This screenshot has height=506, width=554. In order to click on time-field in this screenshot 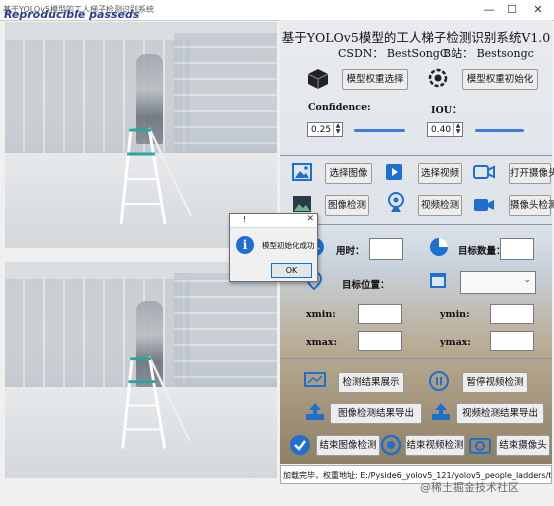, I will do `click(386, 249)`.